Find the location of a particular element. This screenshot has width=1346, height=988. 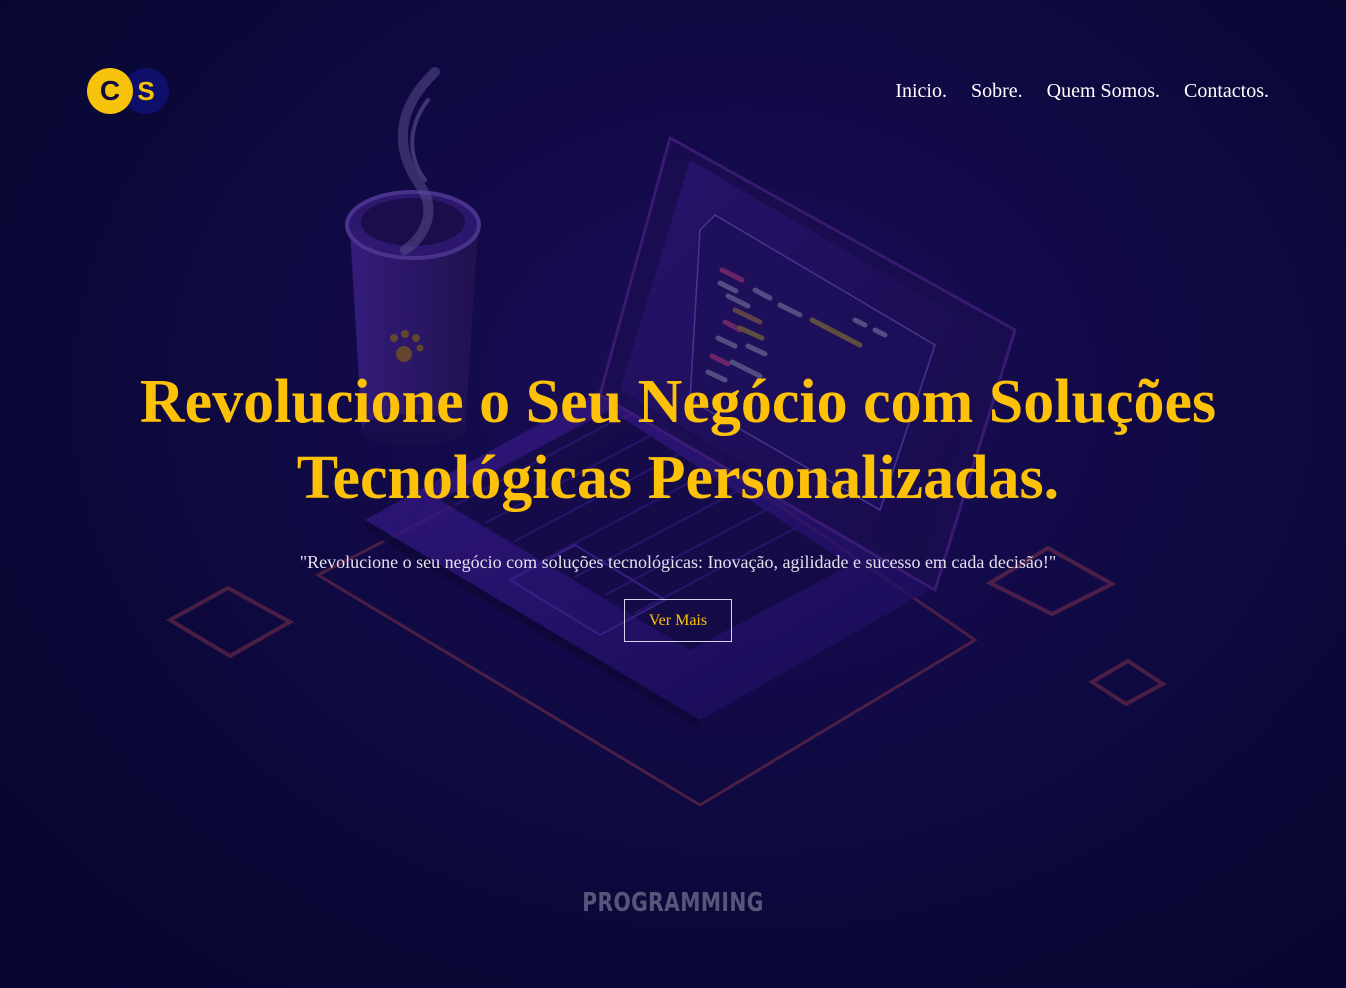

nav-link-inicio: Inicio. is located at coordinates (921, 91).